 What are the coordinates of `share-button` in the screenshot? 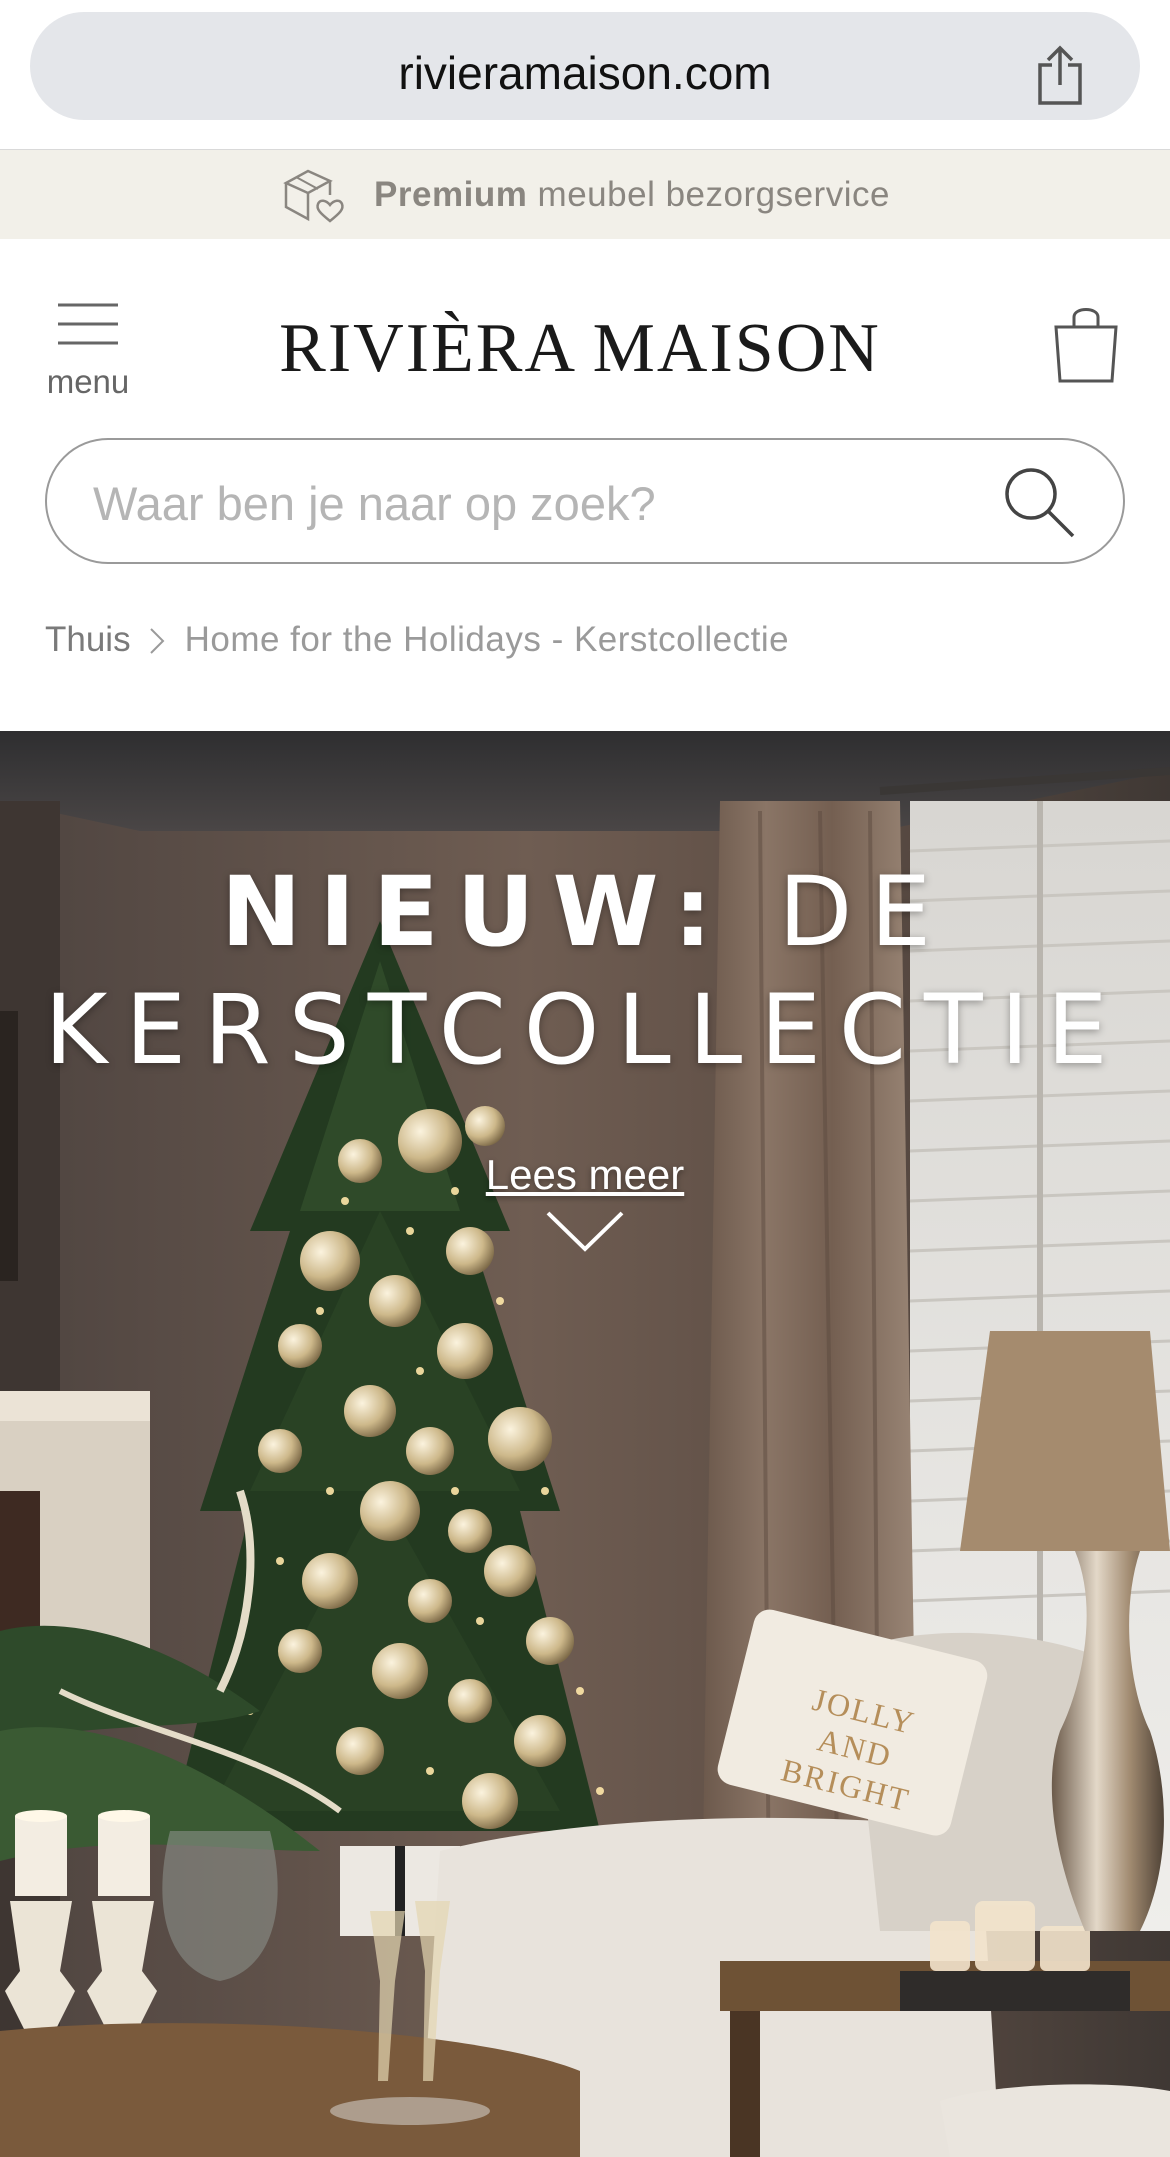 It's located at (1060, 76).